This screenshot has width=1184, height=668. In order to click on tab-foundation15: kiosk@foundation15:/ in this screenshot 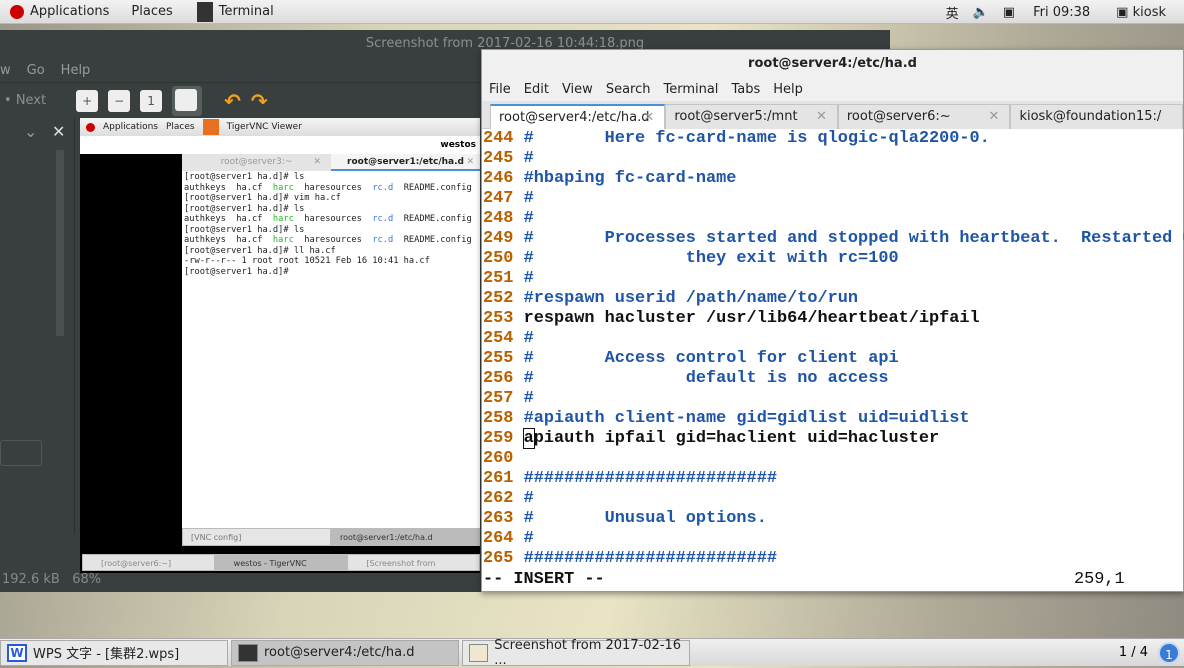, I will do `click(1096, 116)`.